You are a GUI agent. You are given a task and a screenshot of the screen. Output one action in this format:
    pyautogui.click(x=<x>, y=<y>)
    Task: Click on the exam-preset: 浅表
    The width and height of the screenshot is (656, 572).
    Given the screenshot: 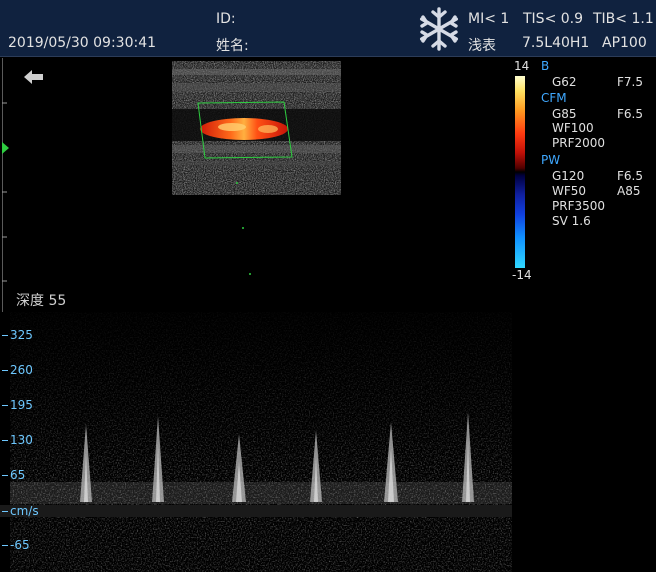 What is the action you would take?
    pyautogui.click(x=482, y=45)
    